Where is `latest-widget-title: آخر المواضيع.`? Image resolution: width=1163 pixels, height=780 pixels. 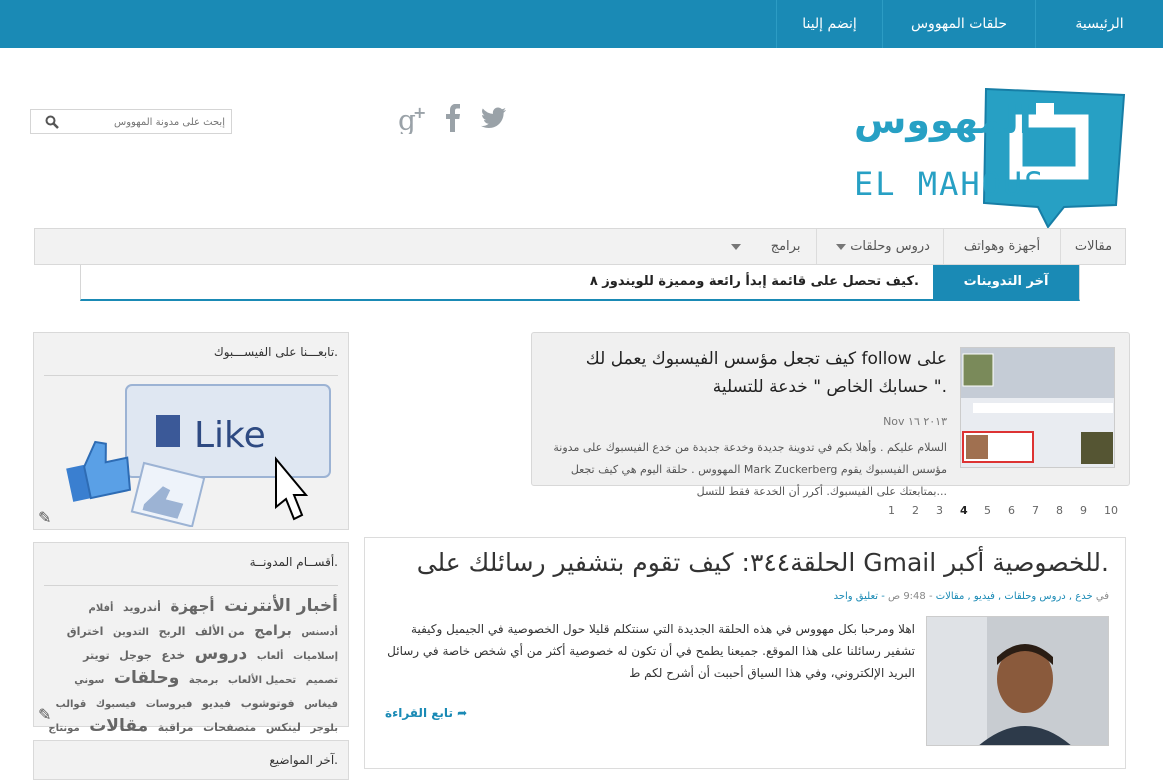
latest-widget-title: آخر المواضيع. is located at coordinates (303, 760).